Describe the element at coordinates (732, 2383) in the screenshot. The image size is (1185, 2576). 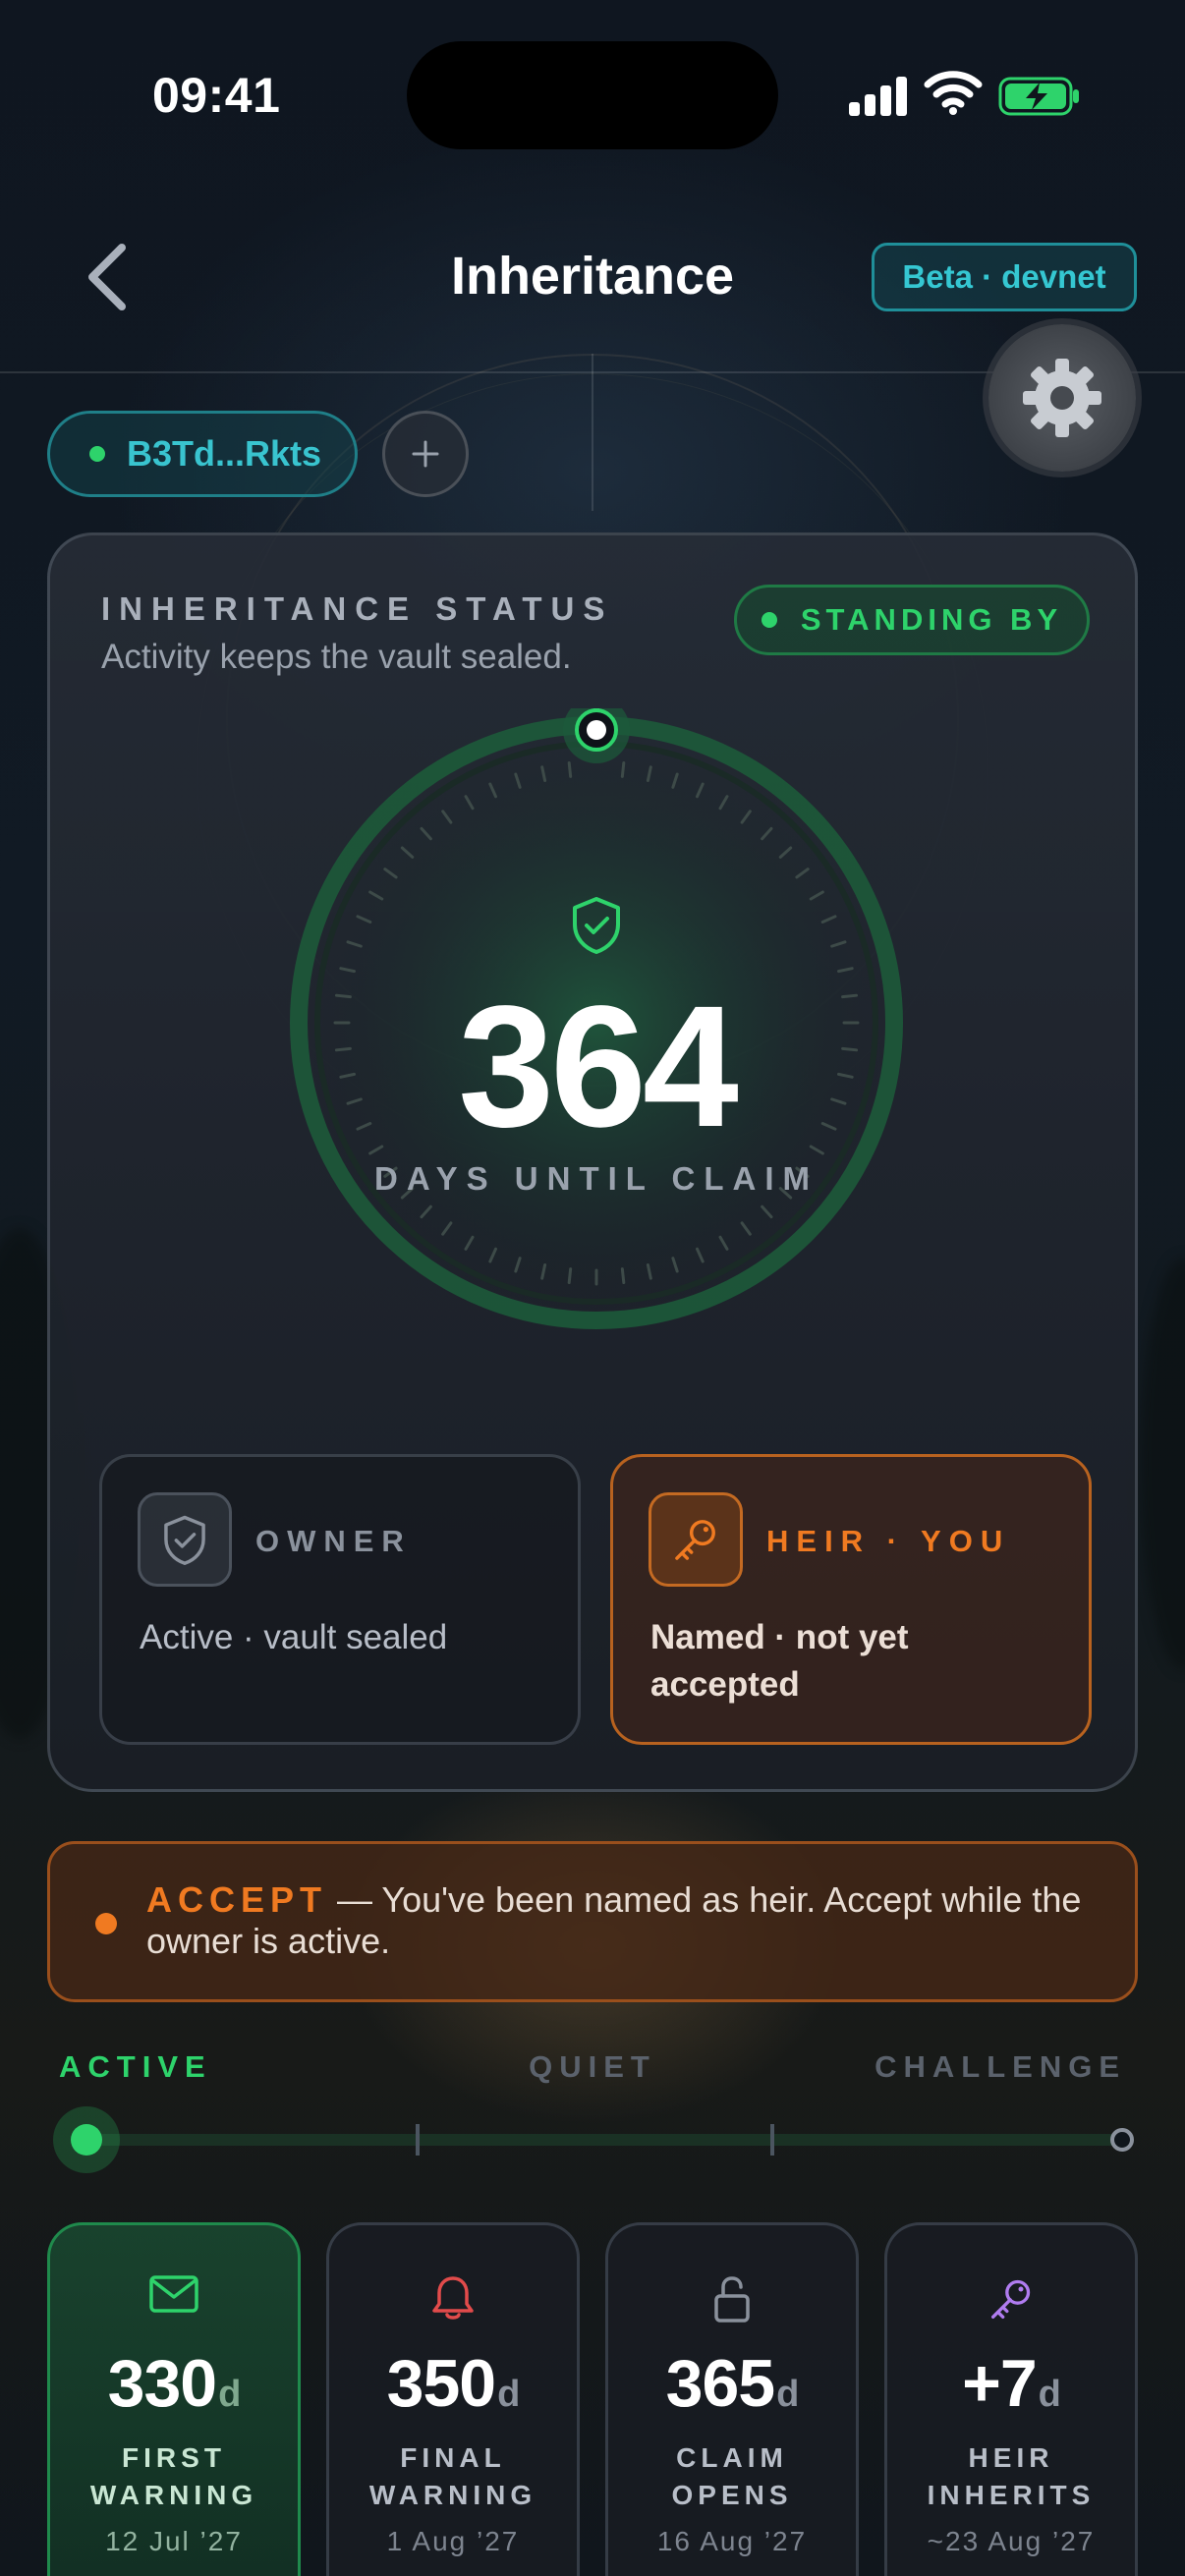
I see `milestone-value: 365d` at that location.